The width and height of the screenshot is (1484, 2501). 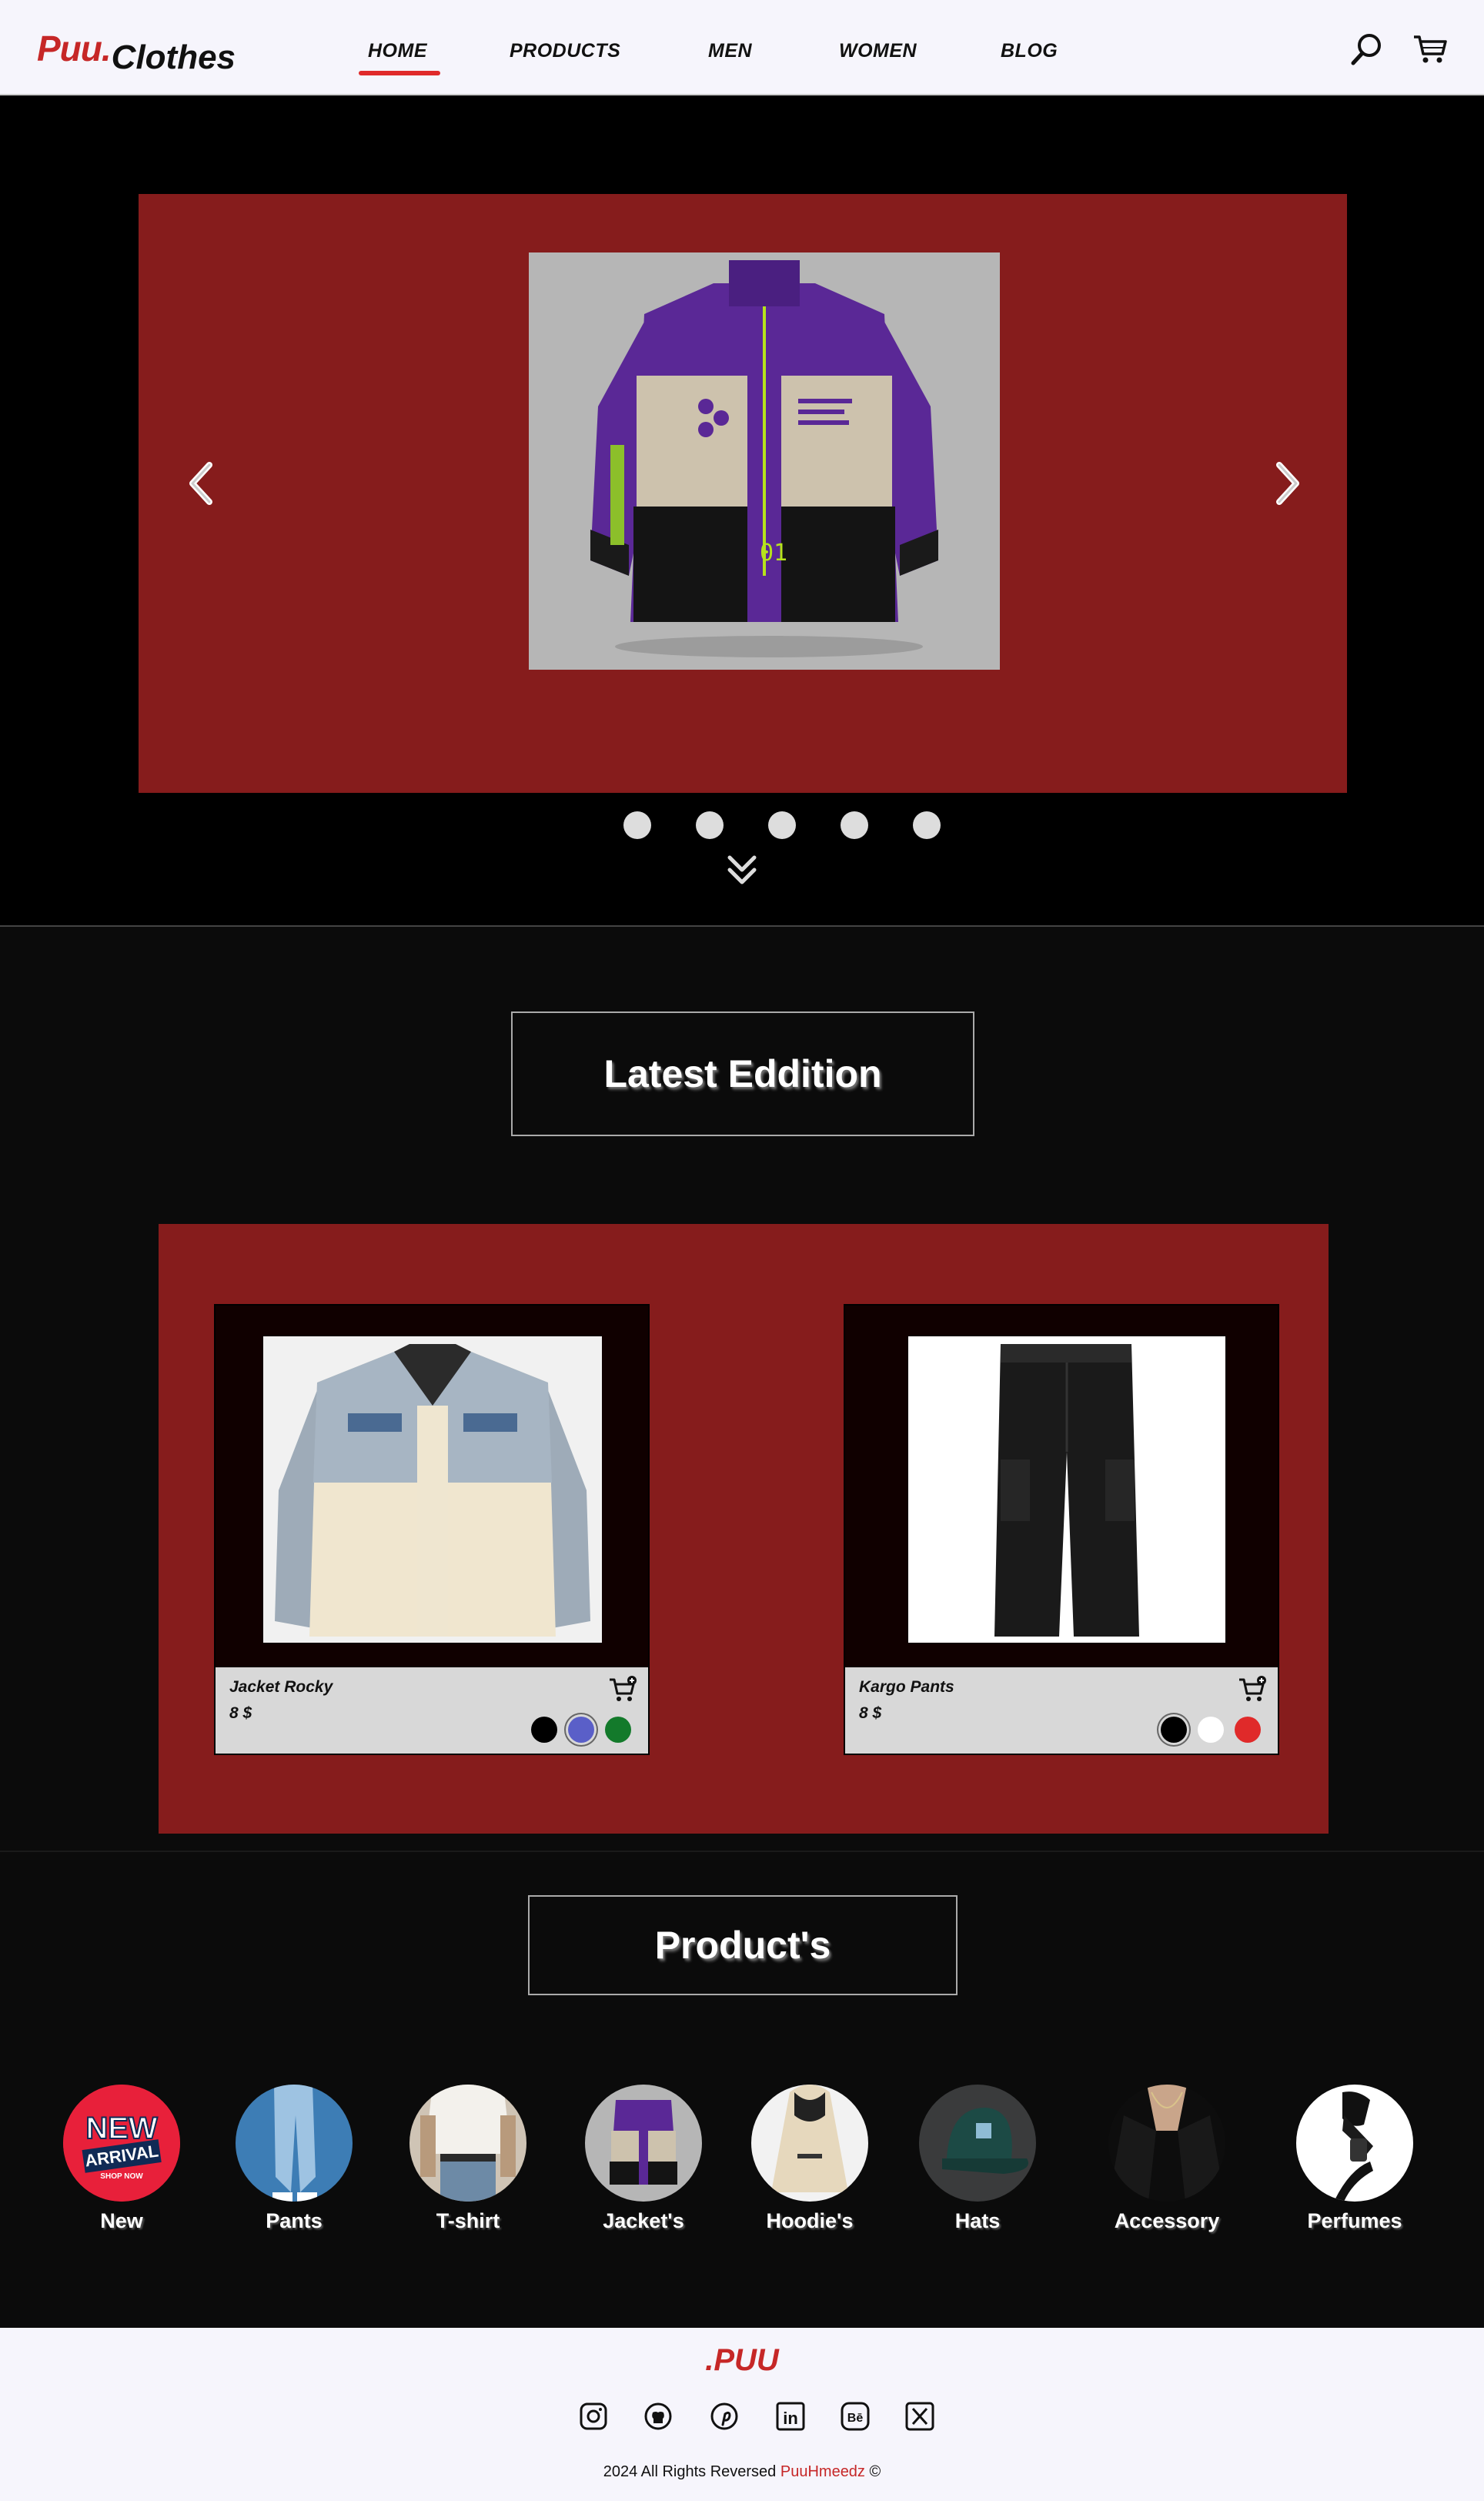 What do you see at coordinates (742, 2360) in the screenshot?
I see `footer-logo: .PUU` at bounding box center [742, 2360].